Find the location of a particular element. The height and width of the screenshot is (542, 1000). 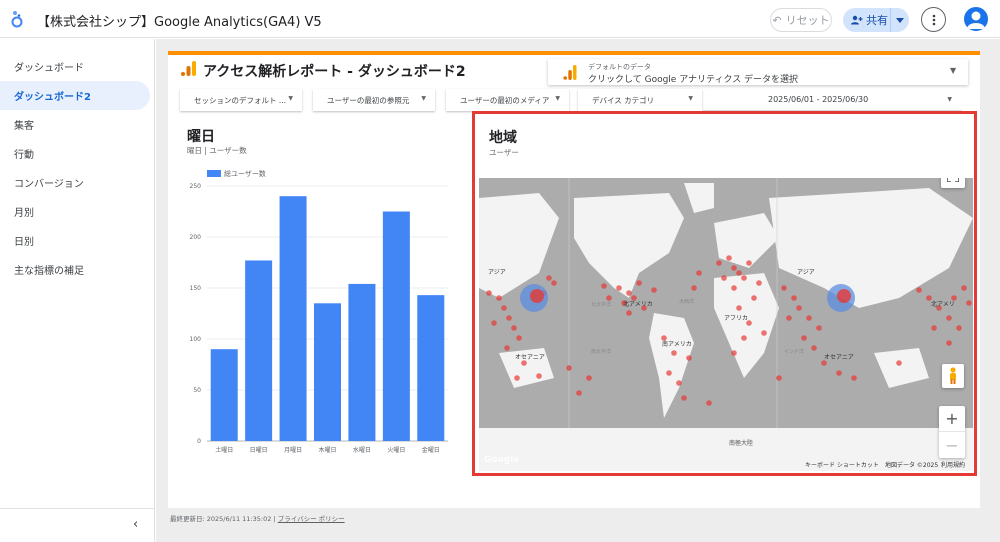

collapse-sidebar-icon: ‹ is located at coordinates (135, 524).